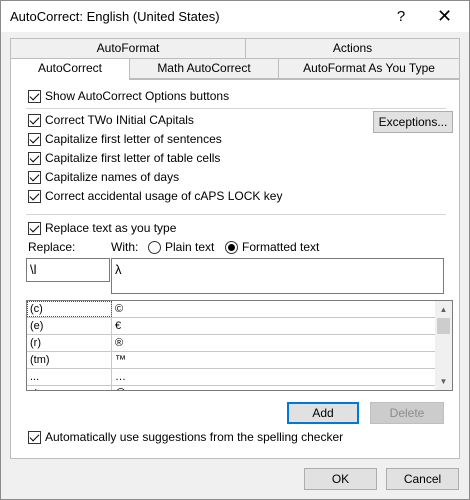 This screenshot has width=470, height=500. What do you see at coordinates (133, 139) in the screenshot?
I see `capitalize-sentences-label: Capitalize first letter of sentences` at bounding box center [133, 139].